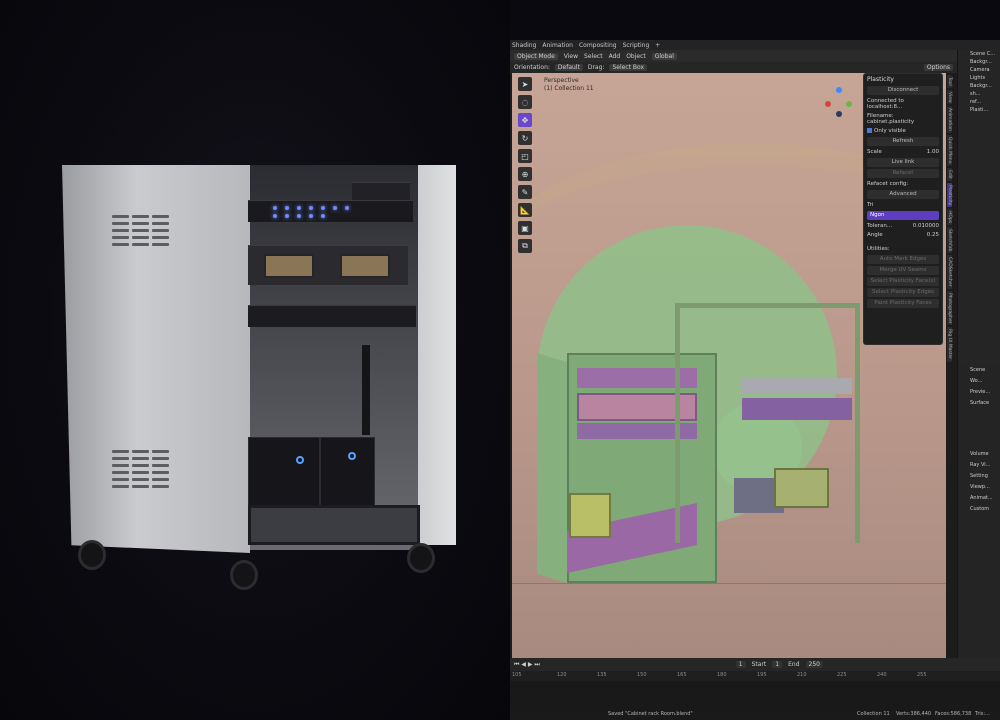  What do you see at coordinates (525, 138) in the screenshot?
I see `rotate-tool-icon: ↻` at bounding box center [525, 138].